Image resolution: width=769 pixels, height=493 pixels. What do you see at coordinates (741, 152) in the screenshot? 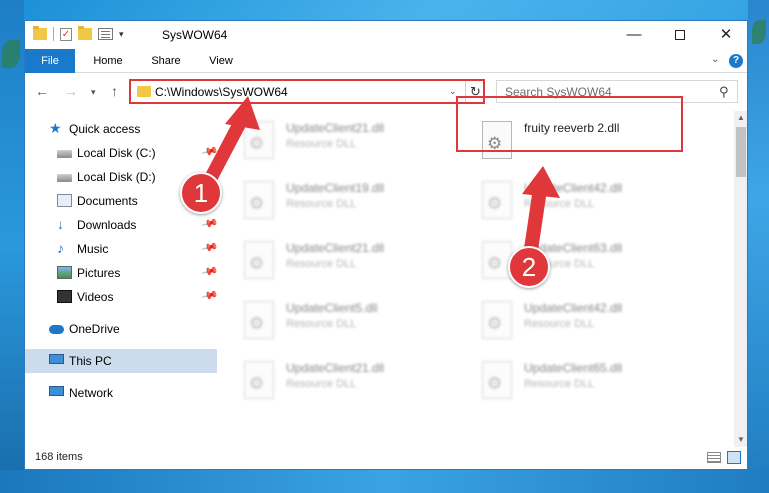
I see `scrollbar-thumb` at bounding box center [741, 152].